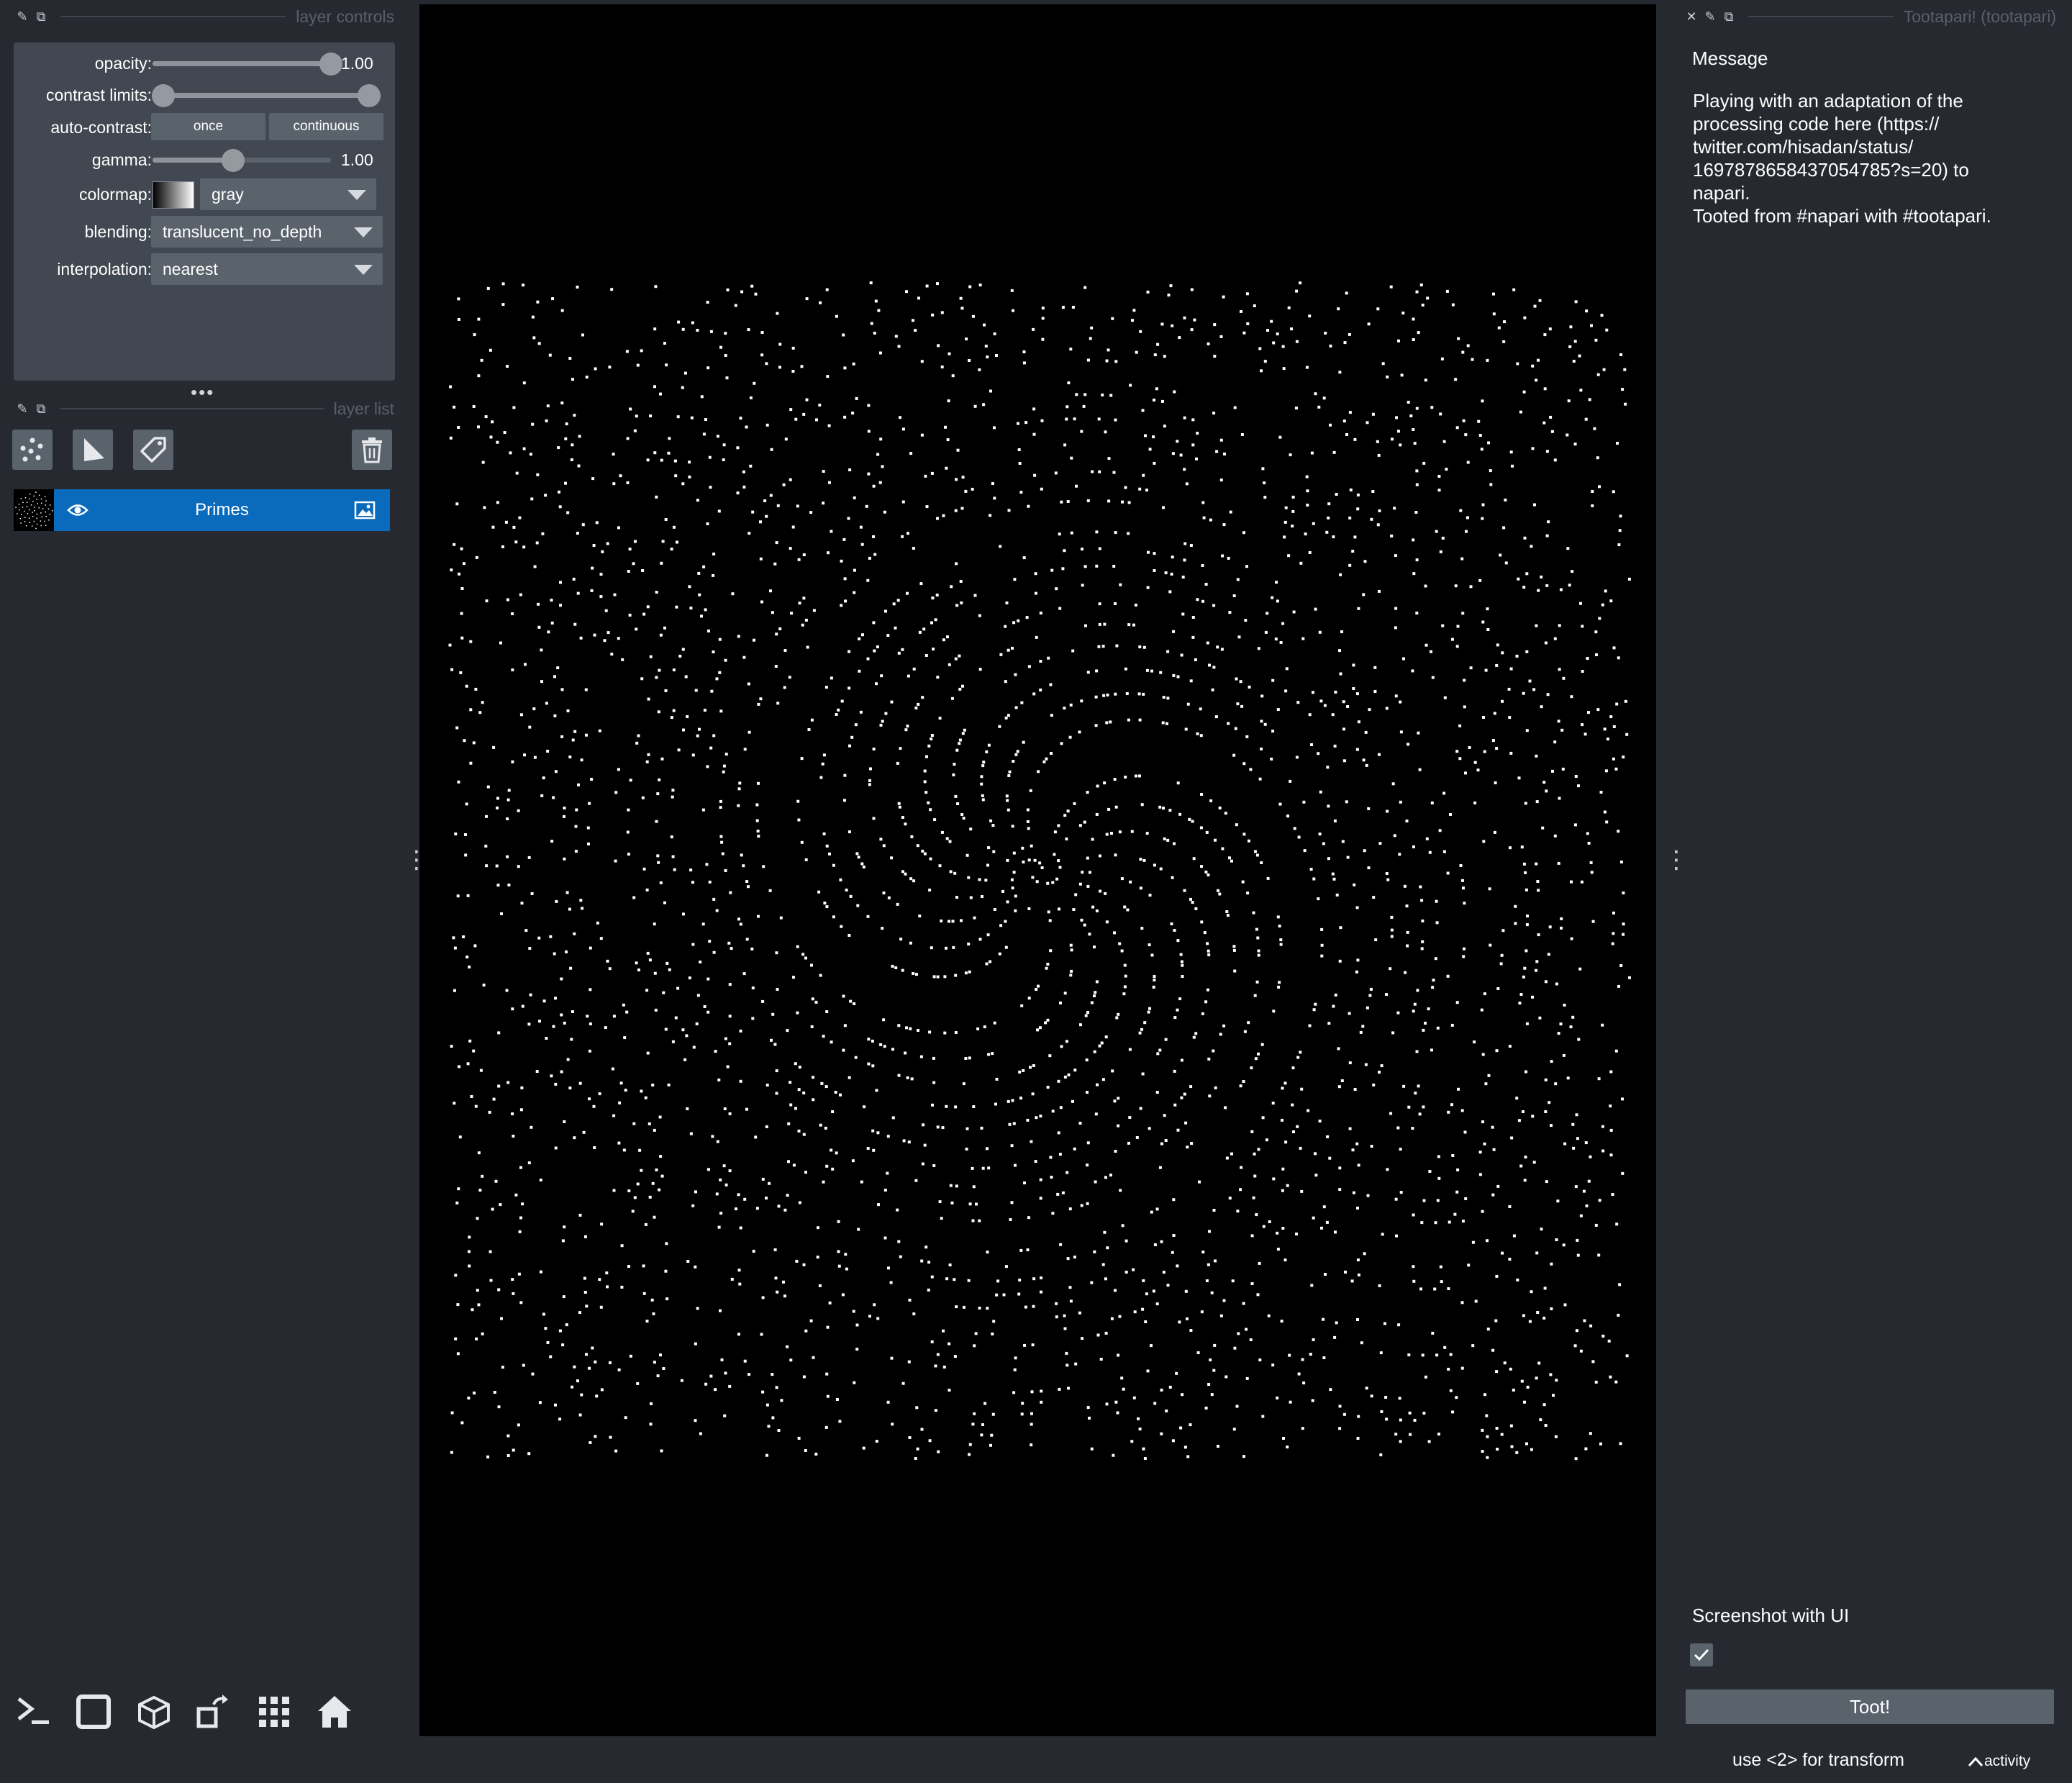 The image size is (2072, 1783). What do you see at coordinates (370, 95) in the screenshot?
I see `contrast-limits-high-handle` at bounding box center [370, 95].